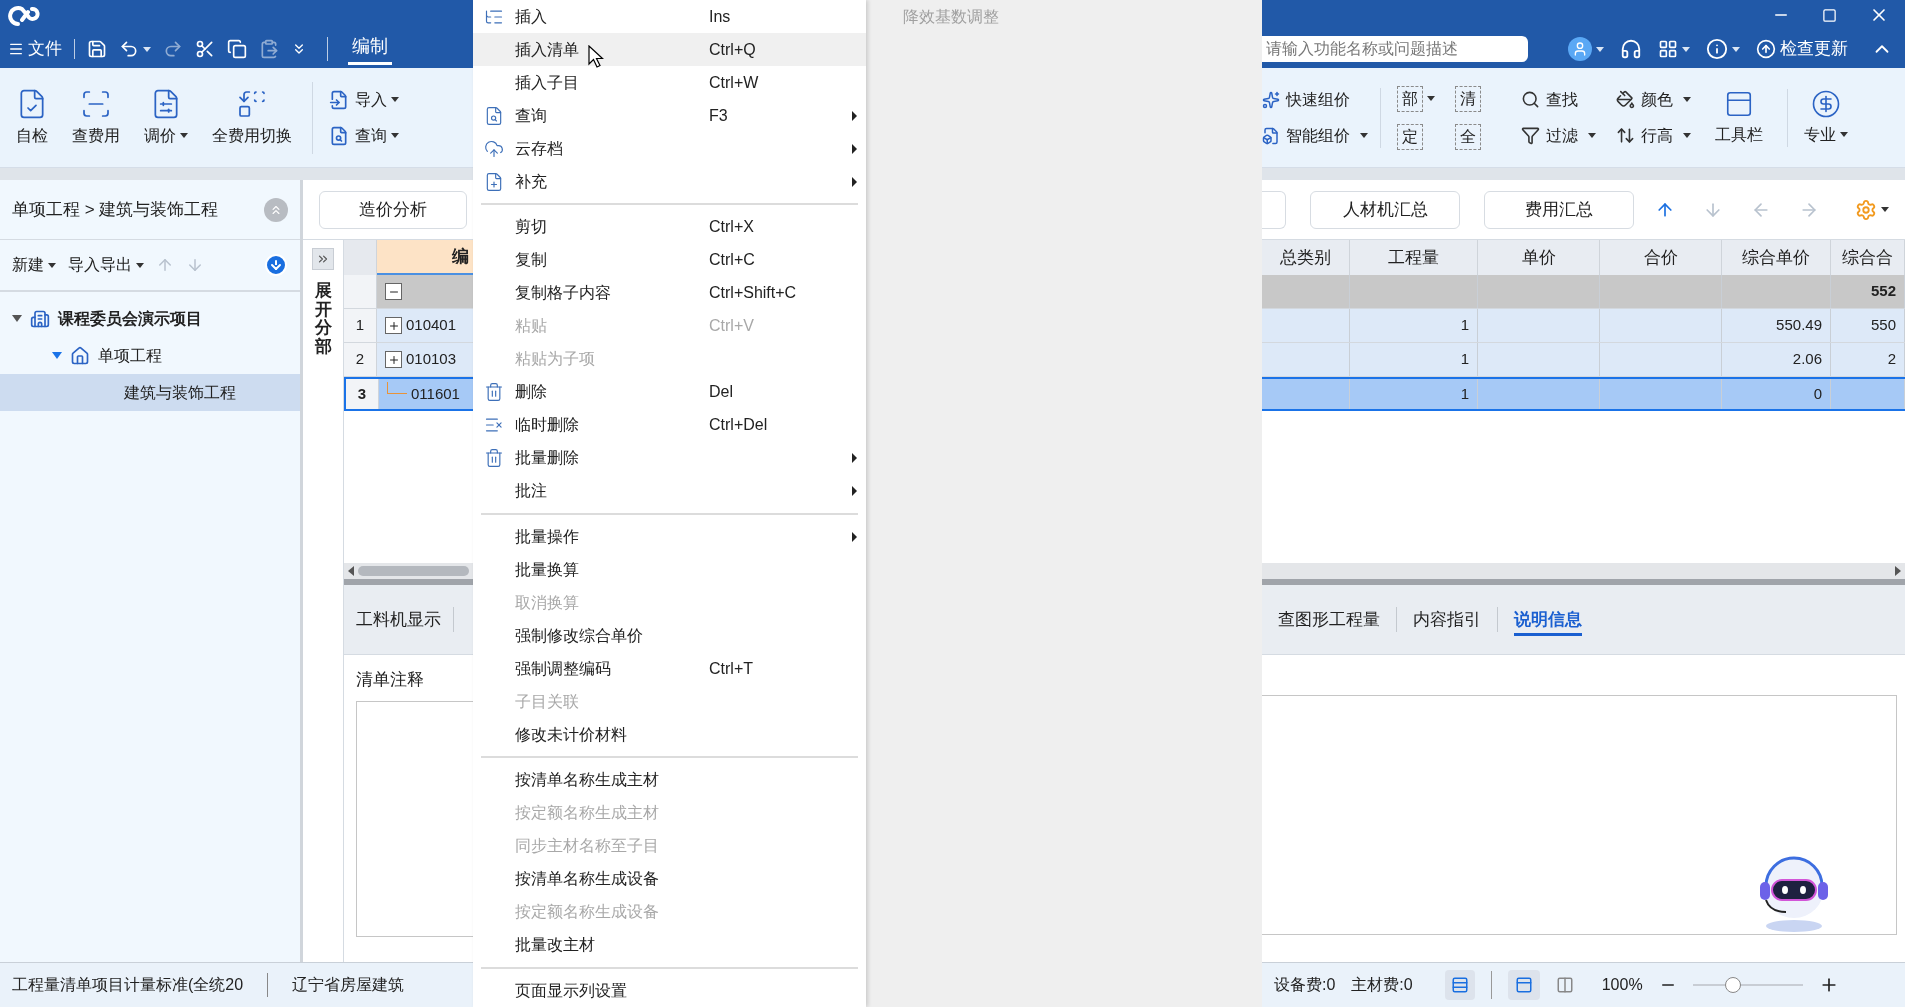 This screenshot has height=1007, width=1905. I want to click on summary-button: 费用汇总, so click(1559, 209).